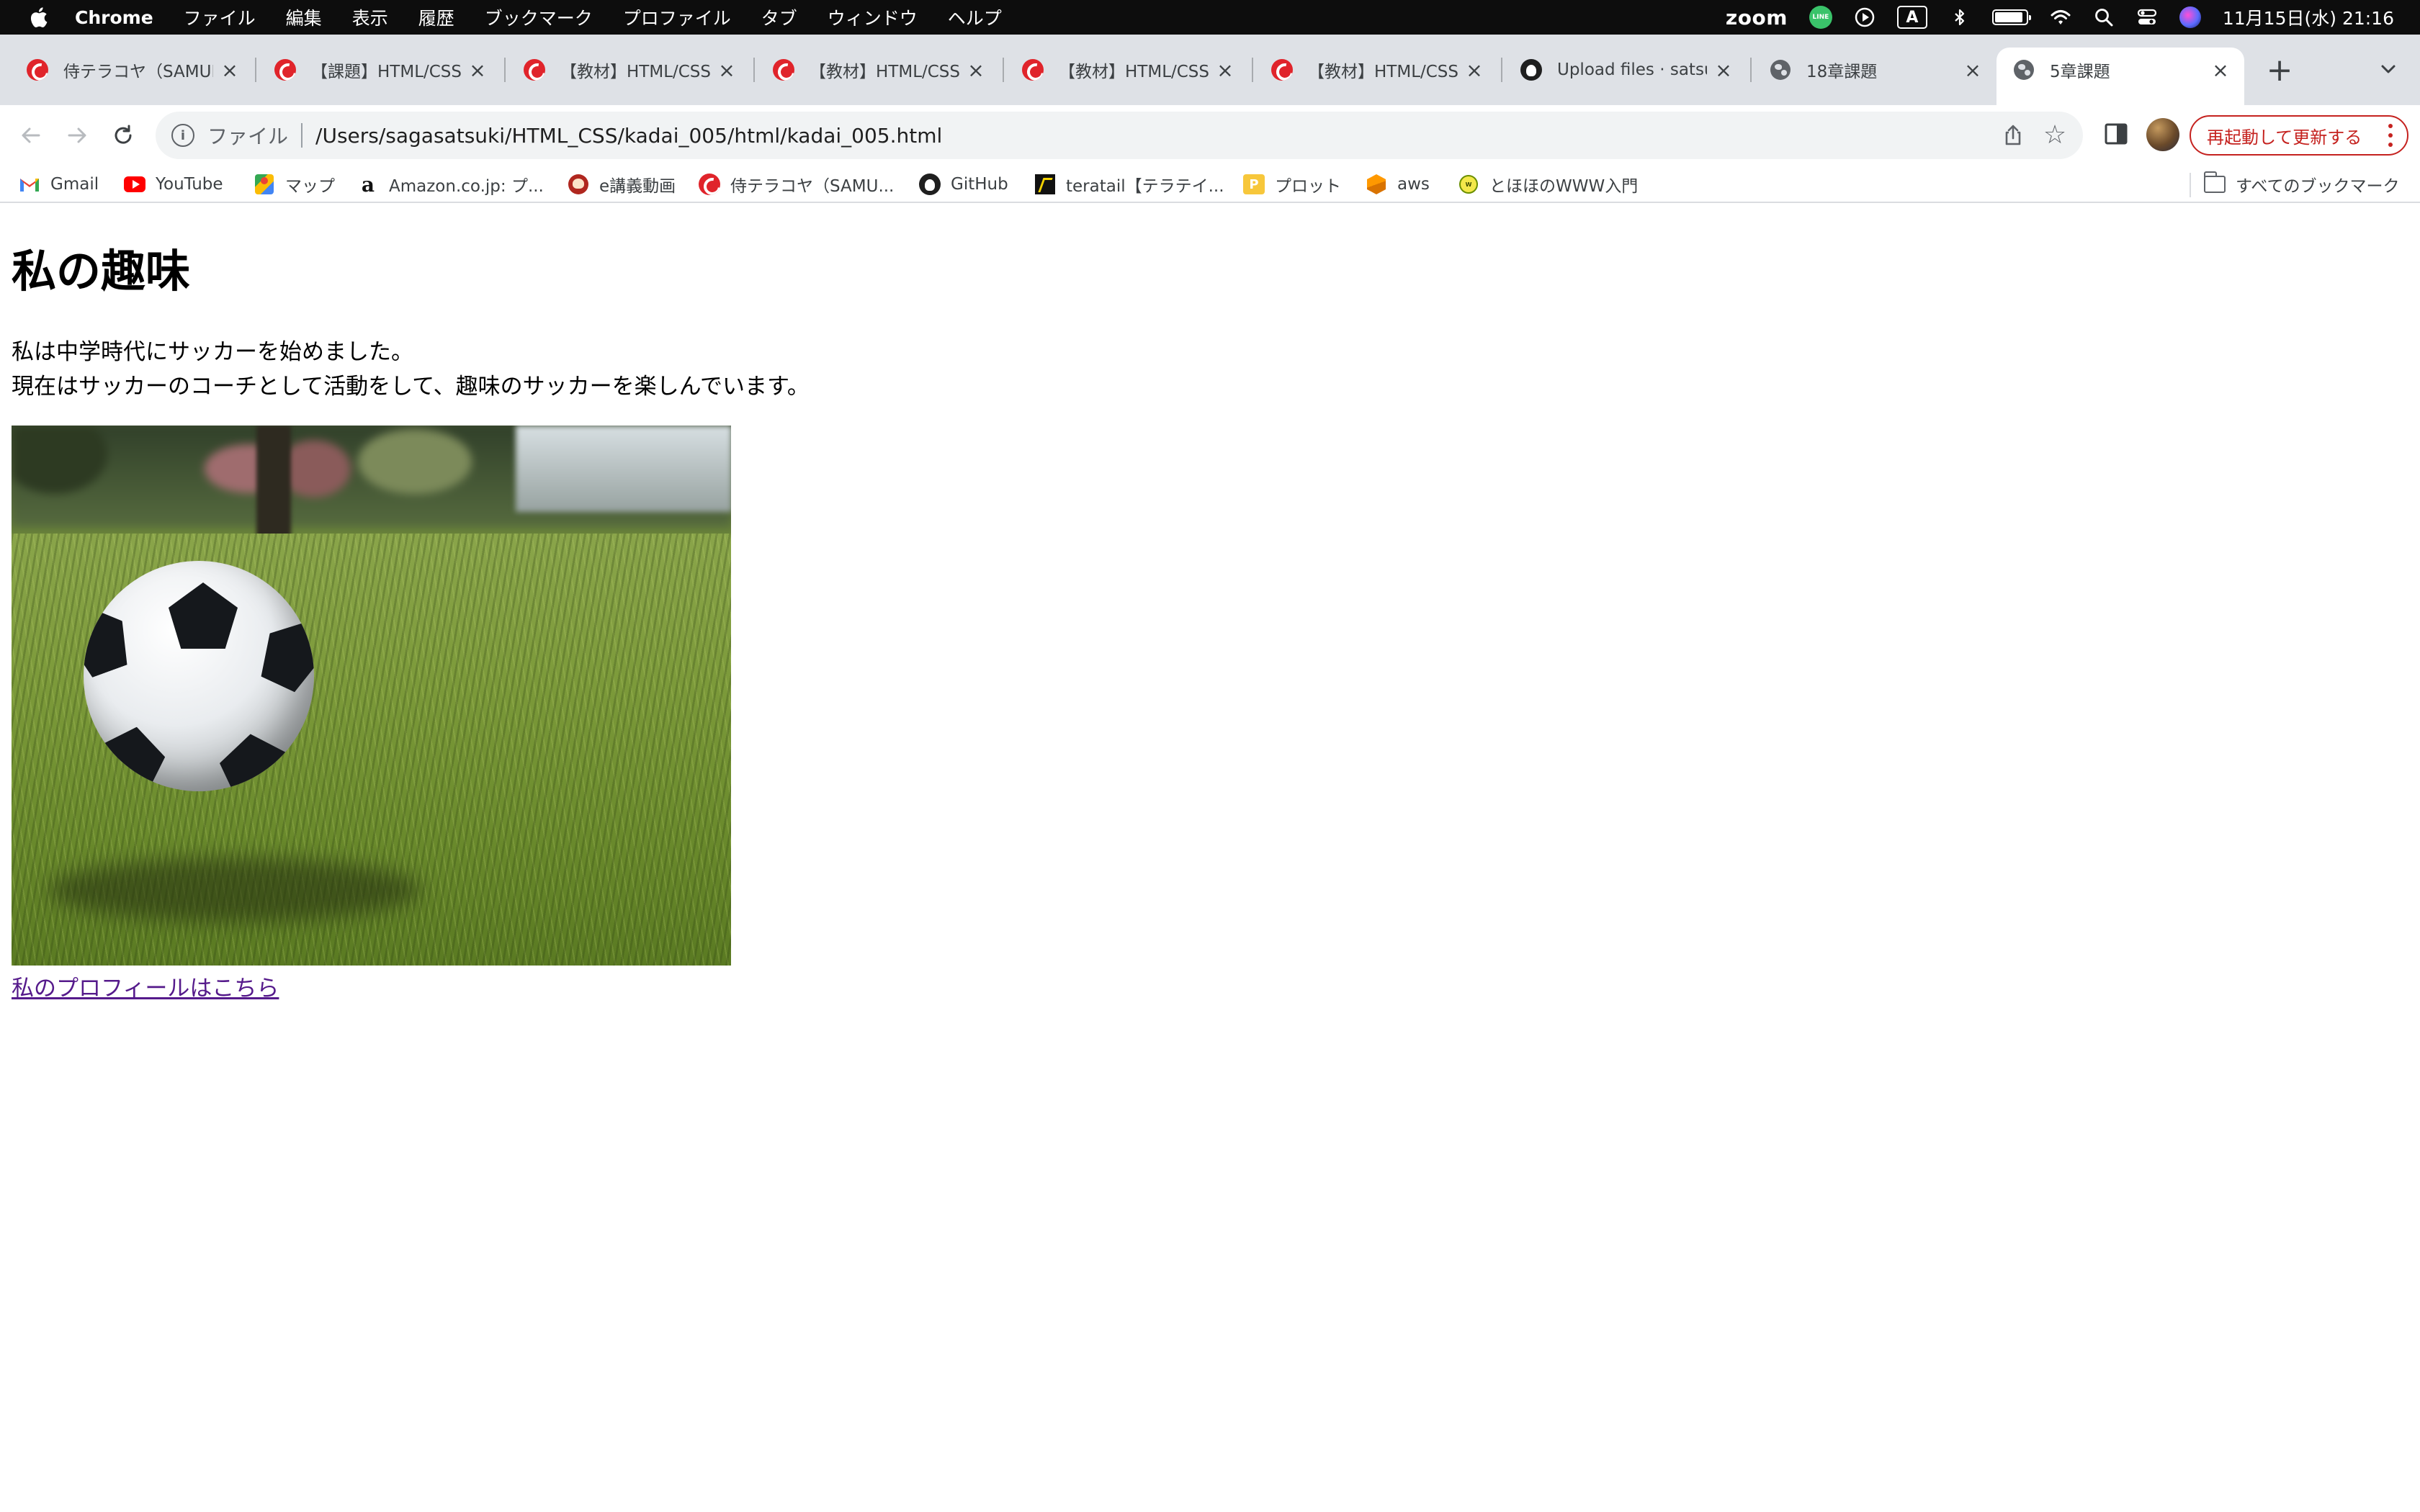 The image size is (2420, 1512). What do you see at coordinates (2049, 17) in the screenshot?
I see `menu-bar-extras: zoom LINE A 11月15日(水) 21:16` at bounding box center [2049, 17].